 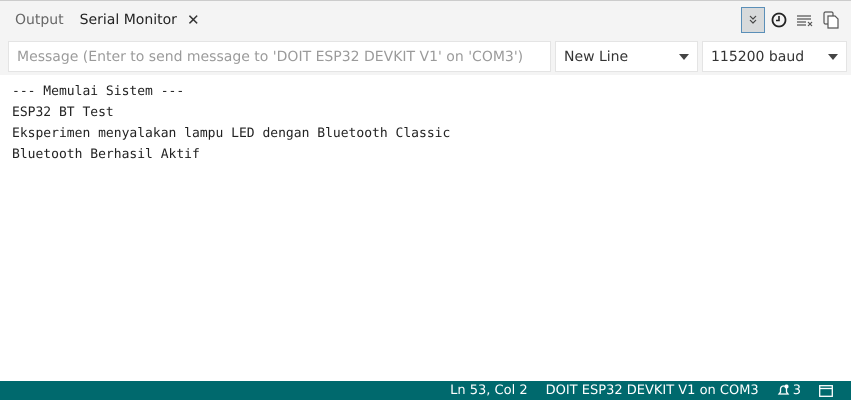 What do you see at coordinates (826, 390) in the screenshot?
I see `panel-layout-icon` at bounding box center [826, 390].